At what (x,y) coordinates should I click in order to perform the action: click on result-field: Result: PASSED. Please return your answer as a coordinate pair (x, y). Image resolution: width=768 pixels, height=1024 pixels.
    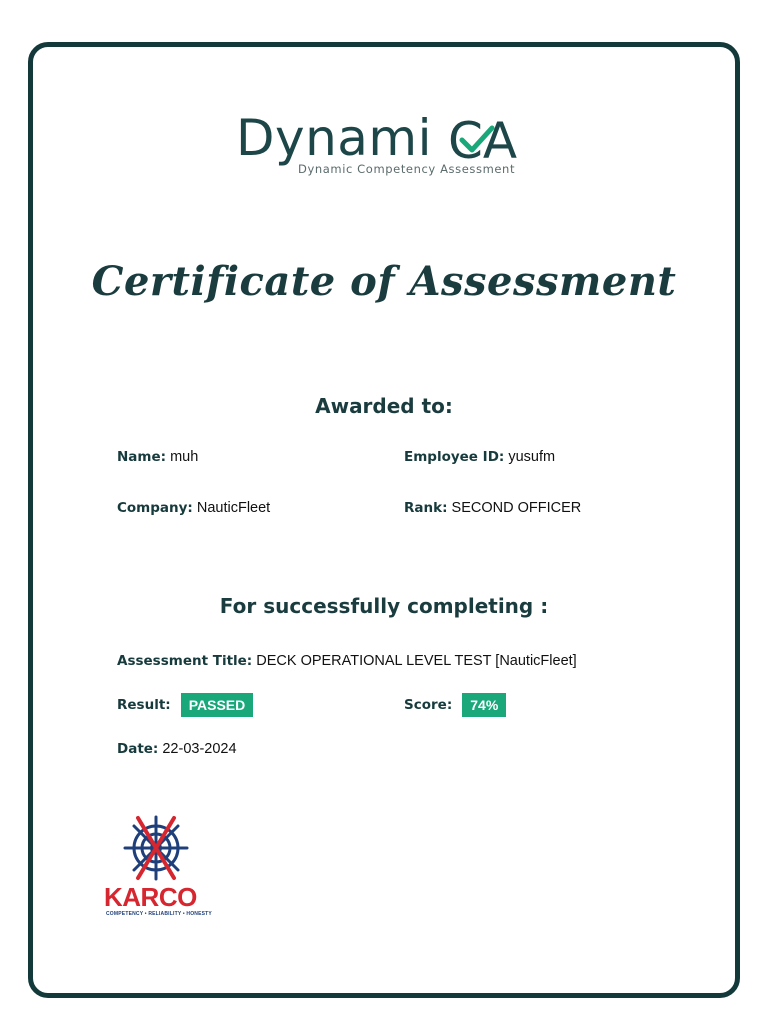
    Looking at the image, I should click on (185, 705).